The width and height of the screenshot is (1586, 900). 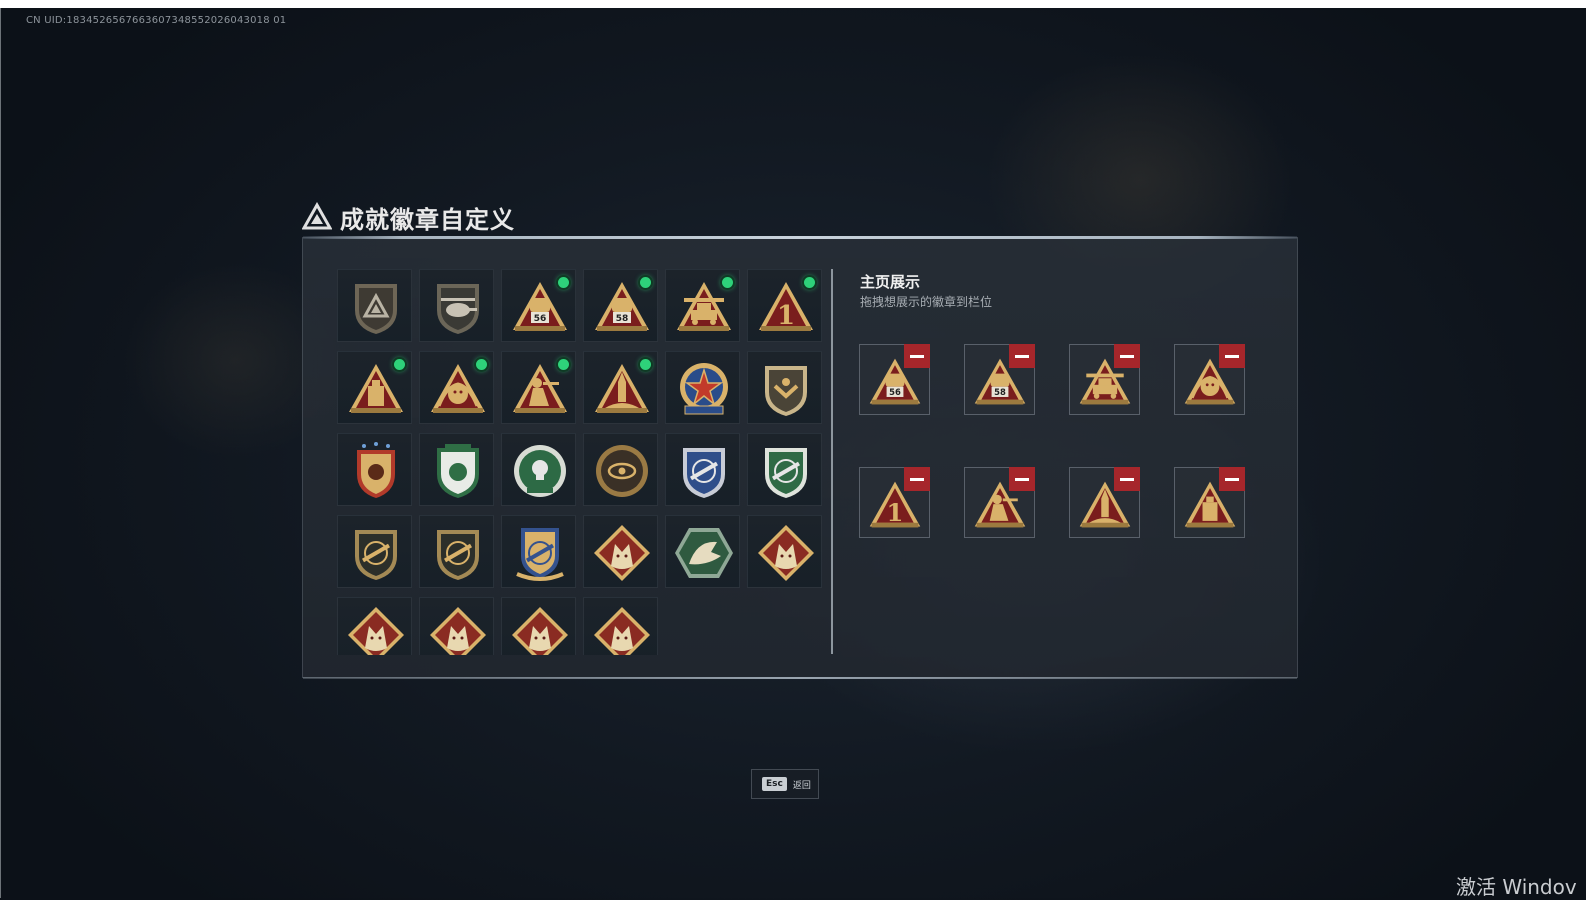 I want to click on eye-round-badge-icon, so click(x=622, y=471).